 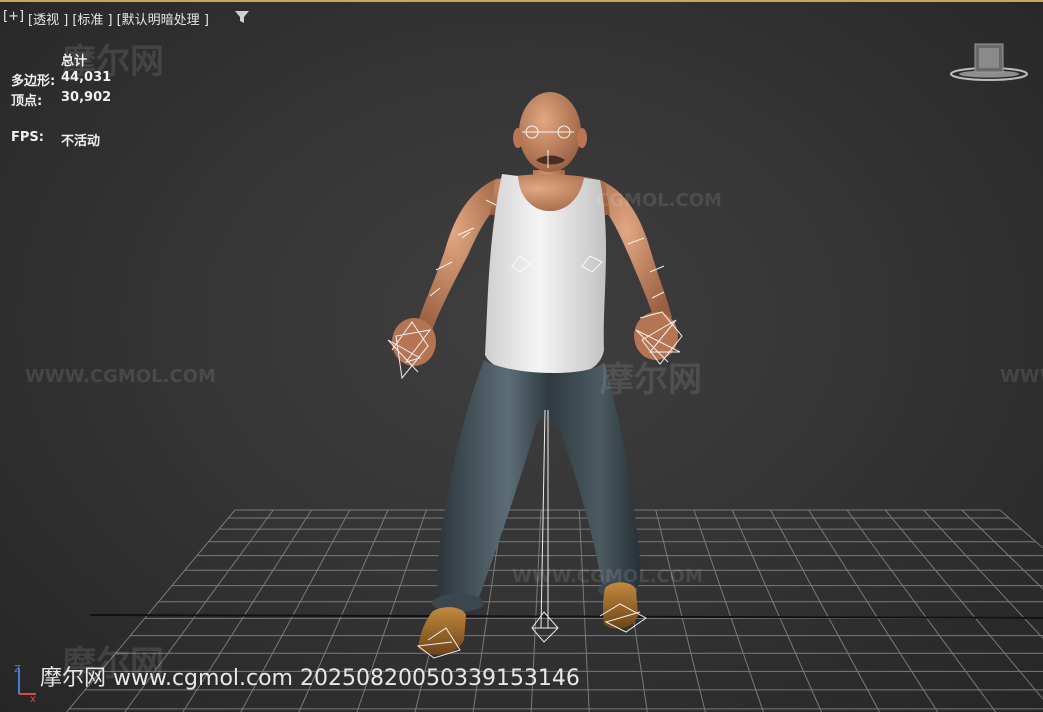 What do you see at coordinates (989, 63) in the screenshot?
I see `viewcube-icon` at bounding box center [989, 63].